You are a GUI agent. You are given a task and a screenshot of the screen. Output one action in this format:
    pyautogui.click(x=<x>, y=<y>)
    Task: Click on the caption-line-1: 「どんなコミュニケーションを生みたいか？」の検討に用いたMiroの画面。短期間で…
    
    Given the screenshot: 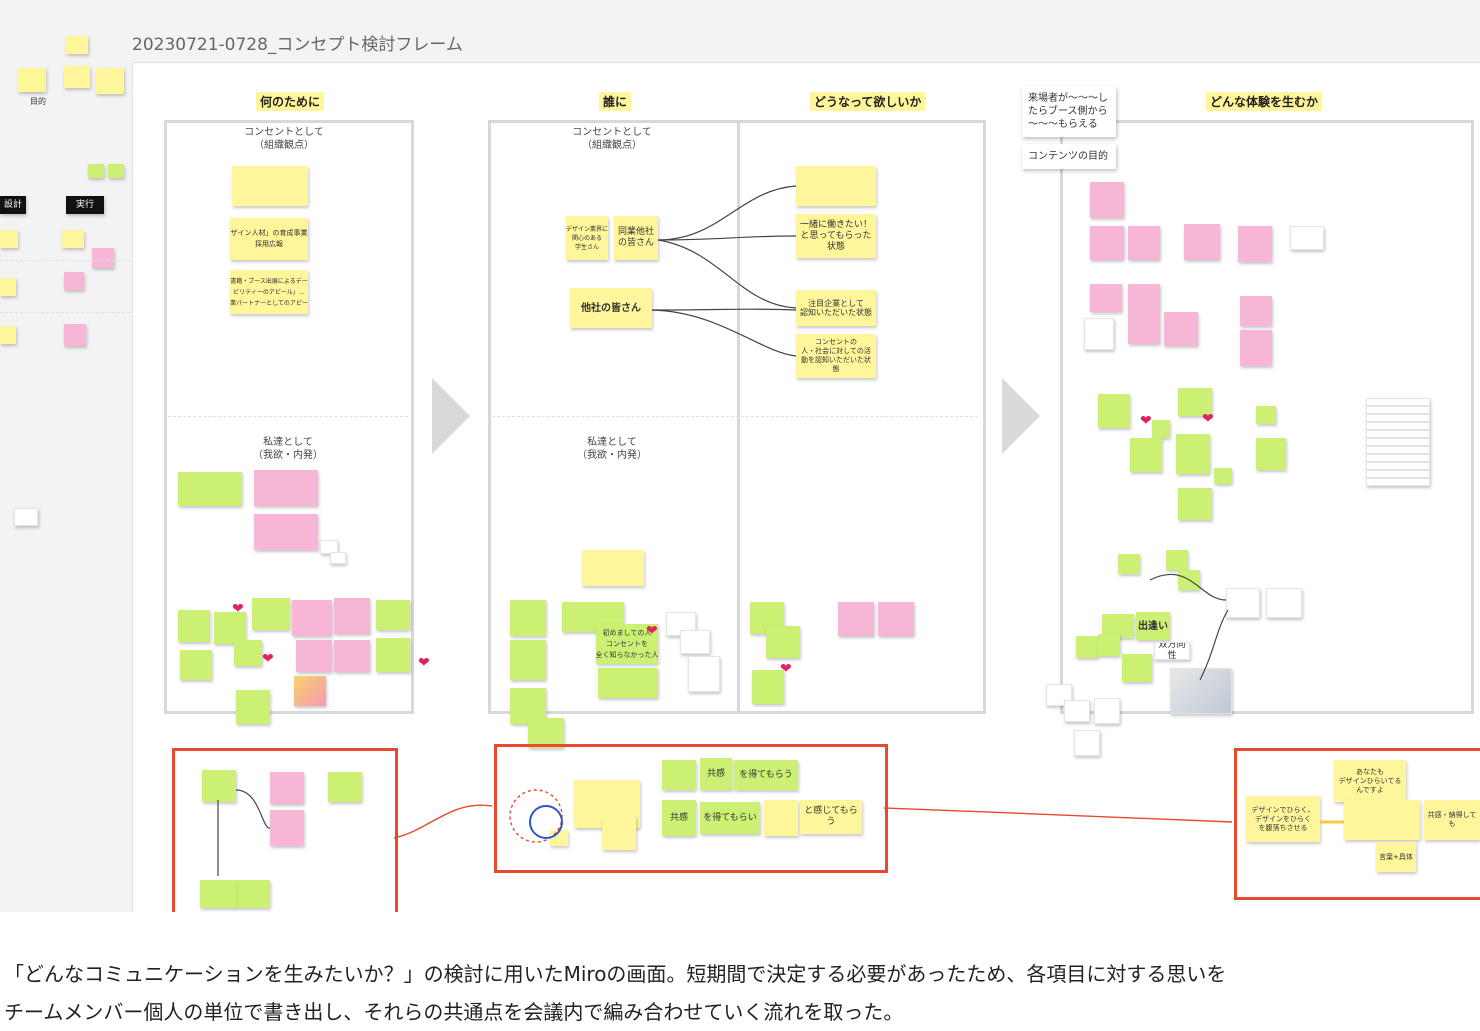 What is the action you would take?
    pyautogui.click(x=615, y=974)
    